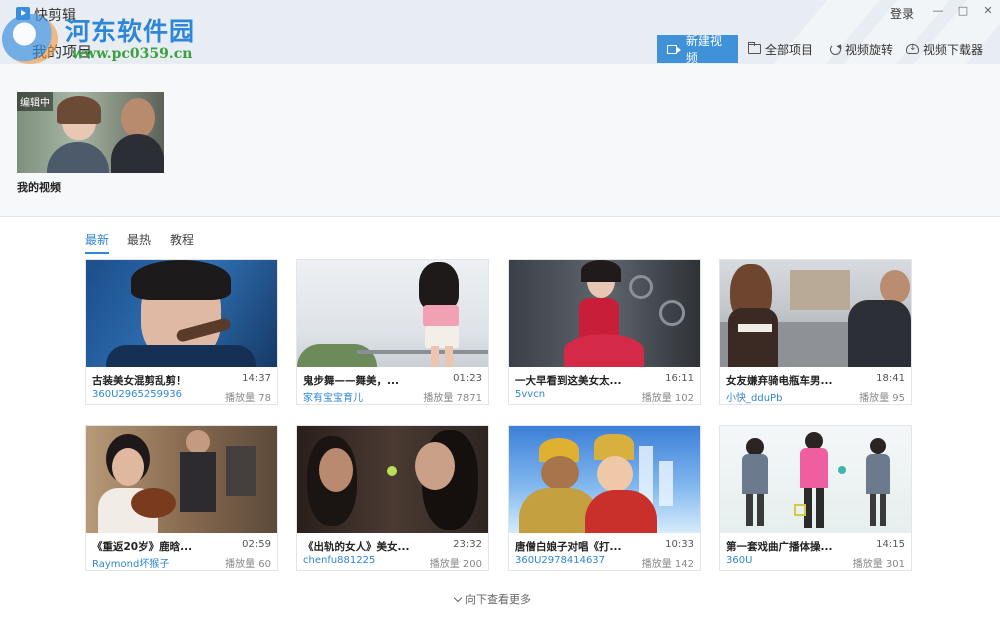  I want to click on video-duration: 14:15, so click(890, 544).